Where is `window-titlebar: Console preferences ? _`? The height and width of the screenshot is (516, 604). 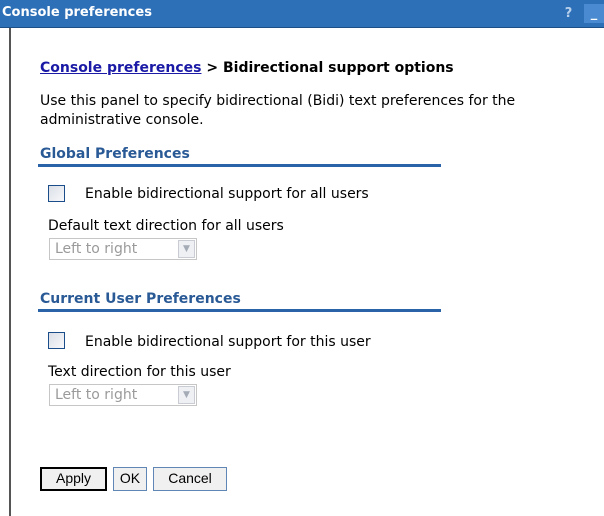
window-titlebar: Console preferences ? _ is located at coordinates (302, 14).